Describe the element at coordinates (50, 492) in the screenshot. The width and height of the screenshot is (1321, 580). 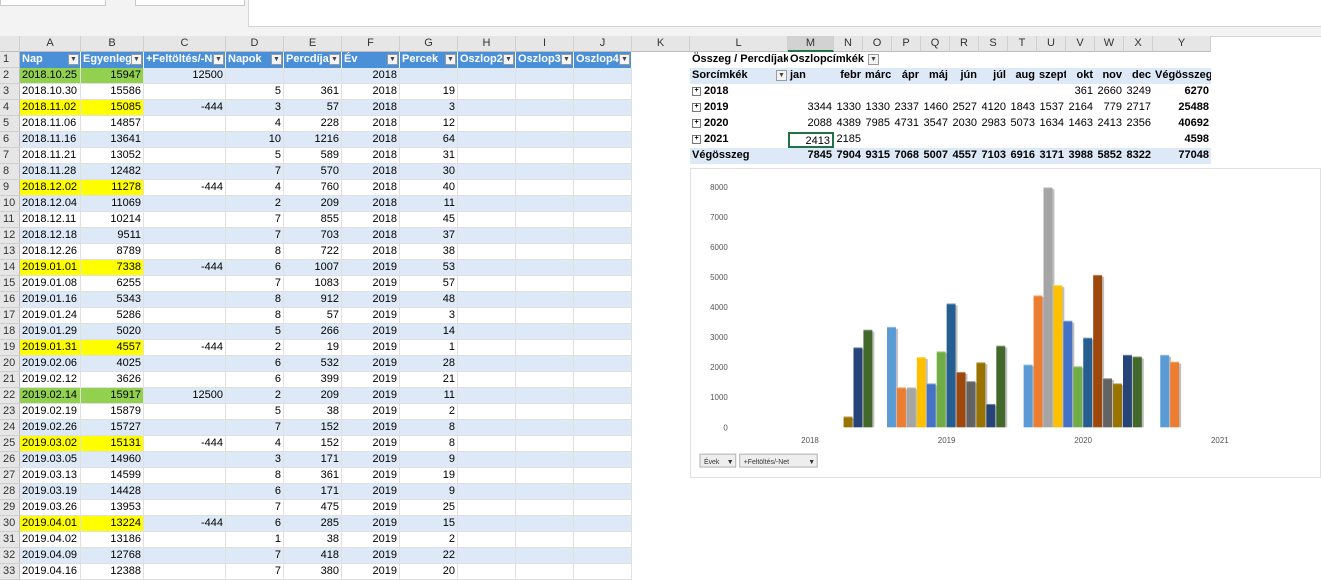
I see `table-cell: 2019.03.19` at that location.